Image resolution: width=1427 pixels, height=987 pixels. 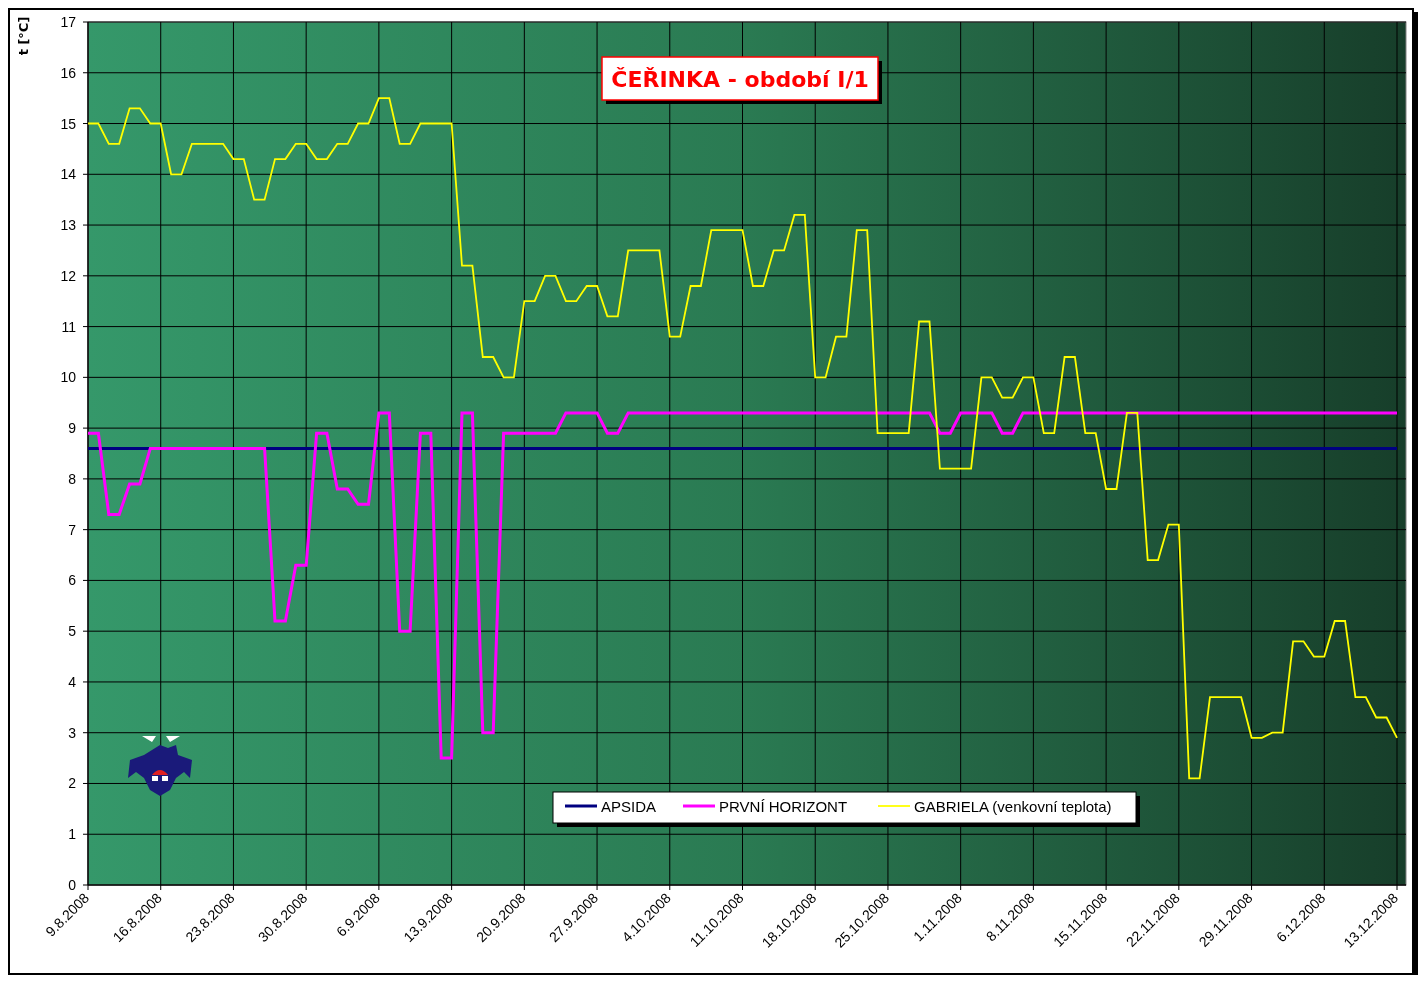 What do you see at coordinates (629, 806) in the screenshot?
I see `legend-label: APSIDA` at bounding box center [629, 806].